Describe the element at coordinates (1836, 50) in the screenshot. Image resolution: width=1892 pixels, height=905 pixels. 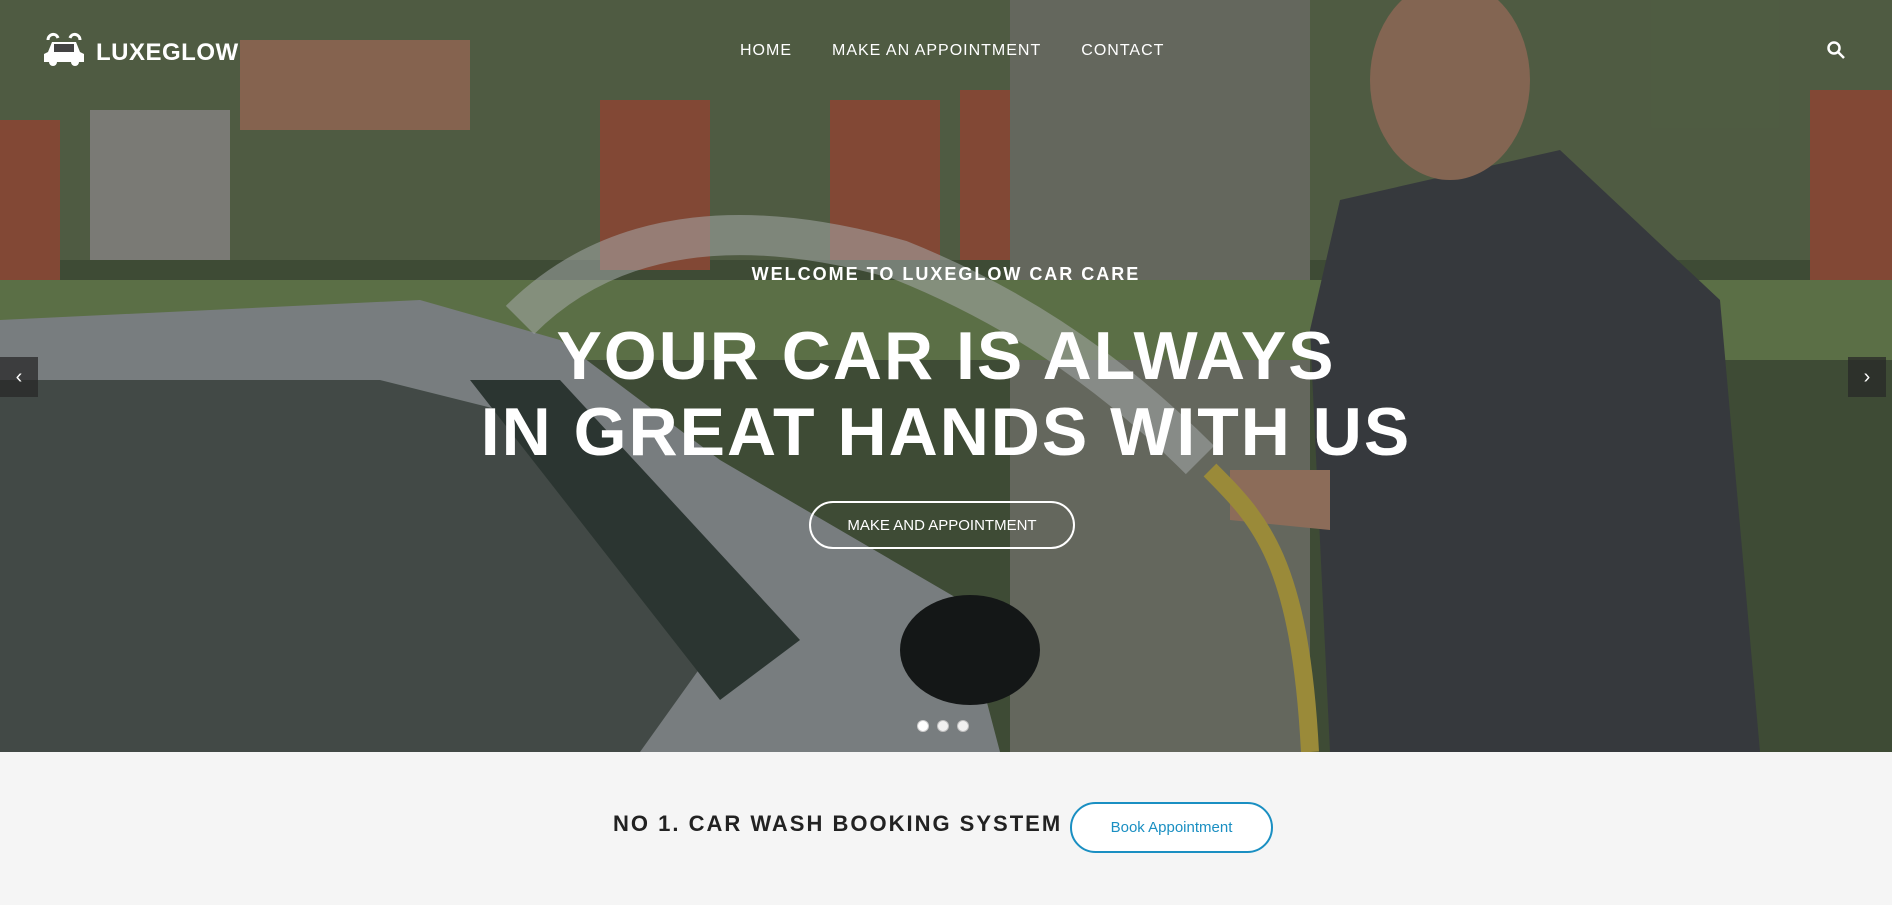
I see `search-icon` at that location.